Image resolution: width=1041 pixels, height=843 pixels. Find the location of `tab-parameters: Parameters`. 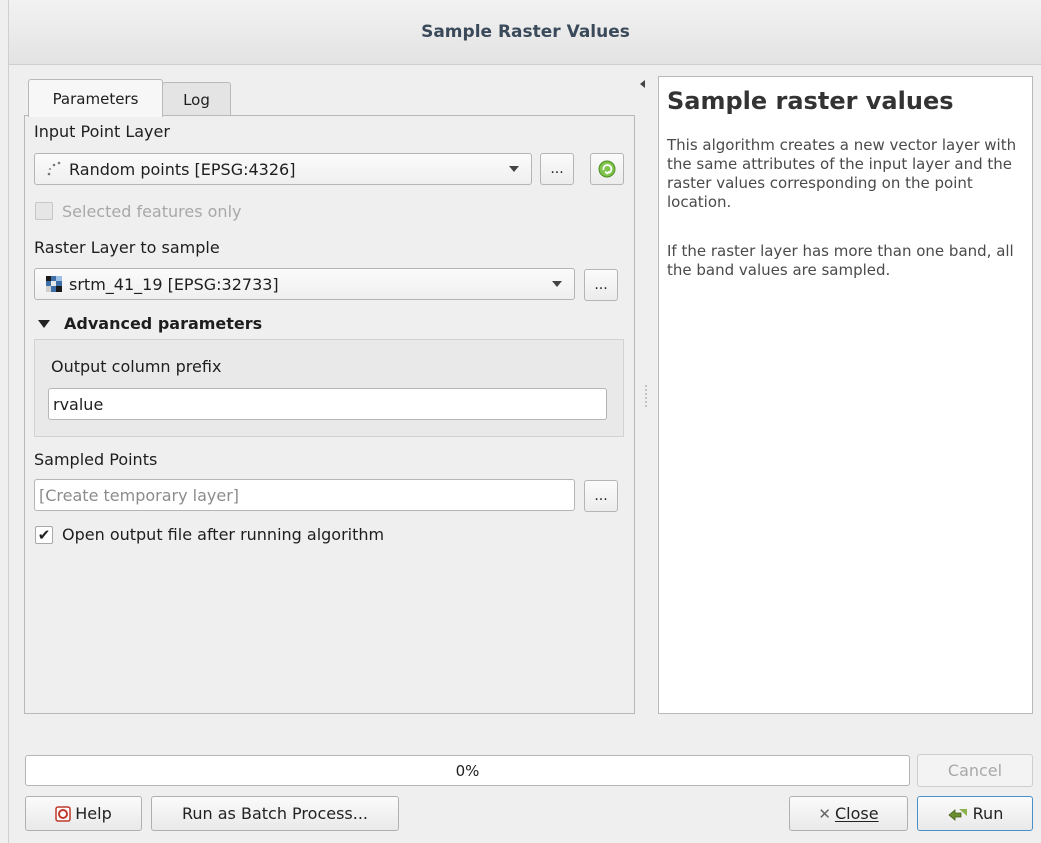

tab-parameters: Parameters is located at coordinates (95, 98).